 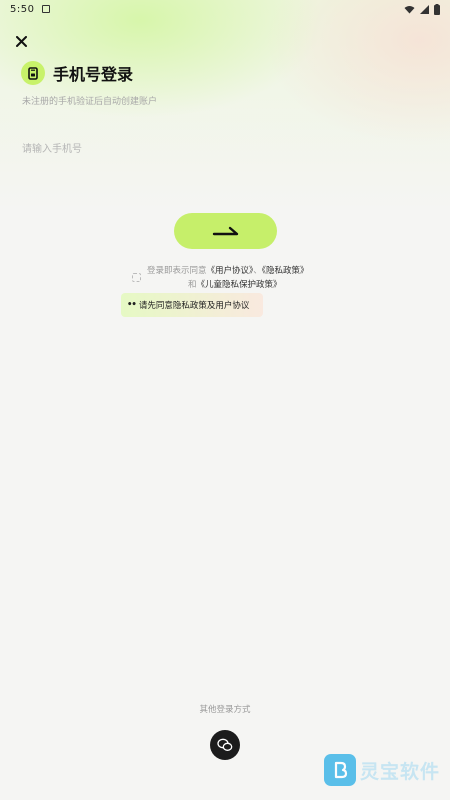 I want to click on phone-number-input, so click(x=222, y=149).